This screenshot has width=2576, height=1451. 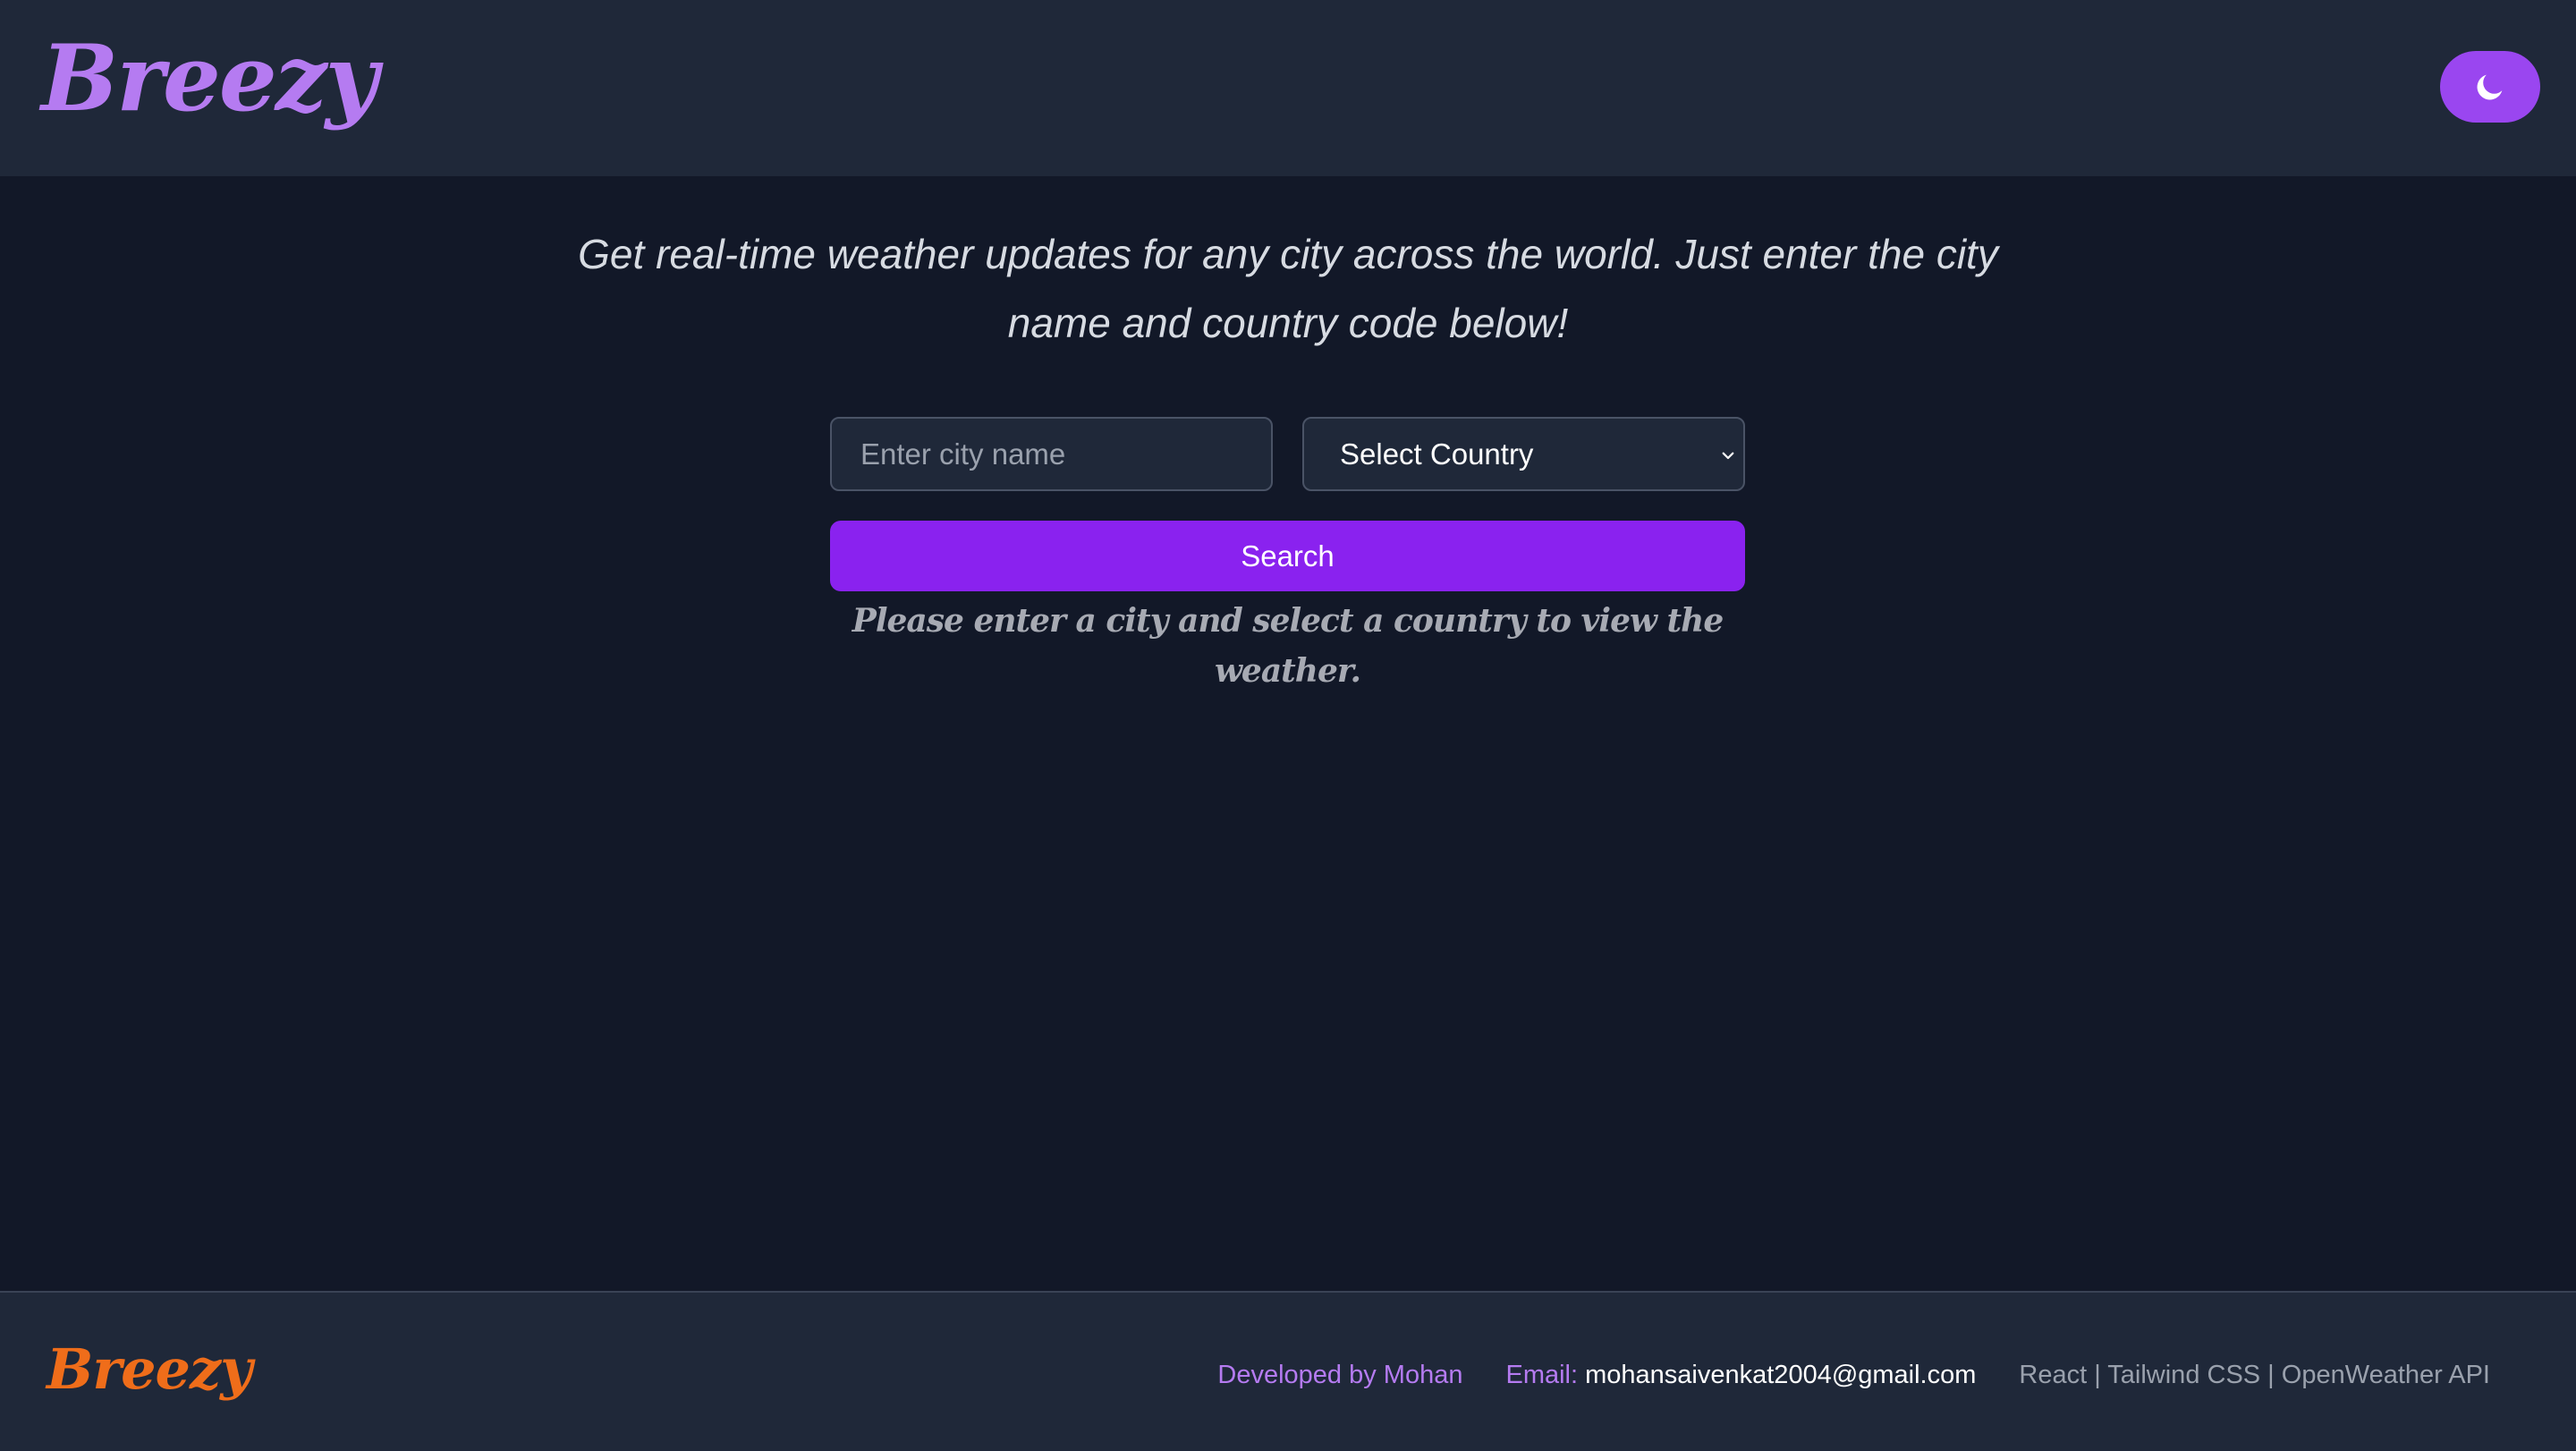 What do you see at coordinates (1542, 1375) in the screenshot?
I see `email-label: Email:` at bounding box center [1542, 1375].